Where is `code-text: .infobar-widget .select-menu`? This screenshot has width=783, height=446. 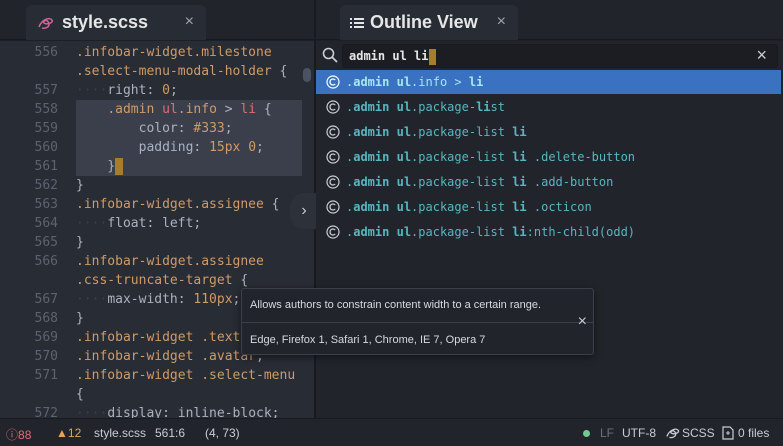 code-text: .infobar-widget .select-menu is located at coordinates (185, 375).